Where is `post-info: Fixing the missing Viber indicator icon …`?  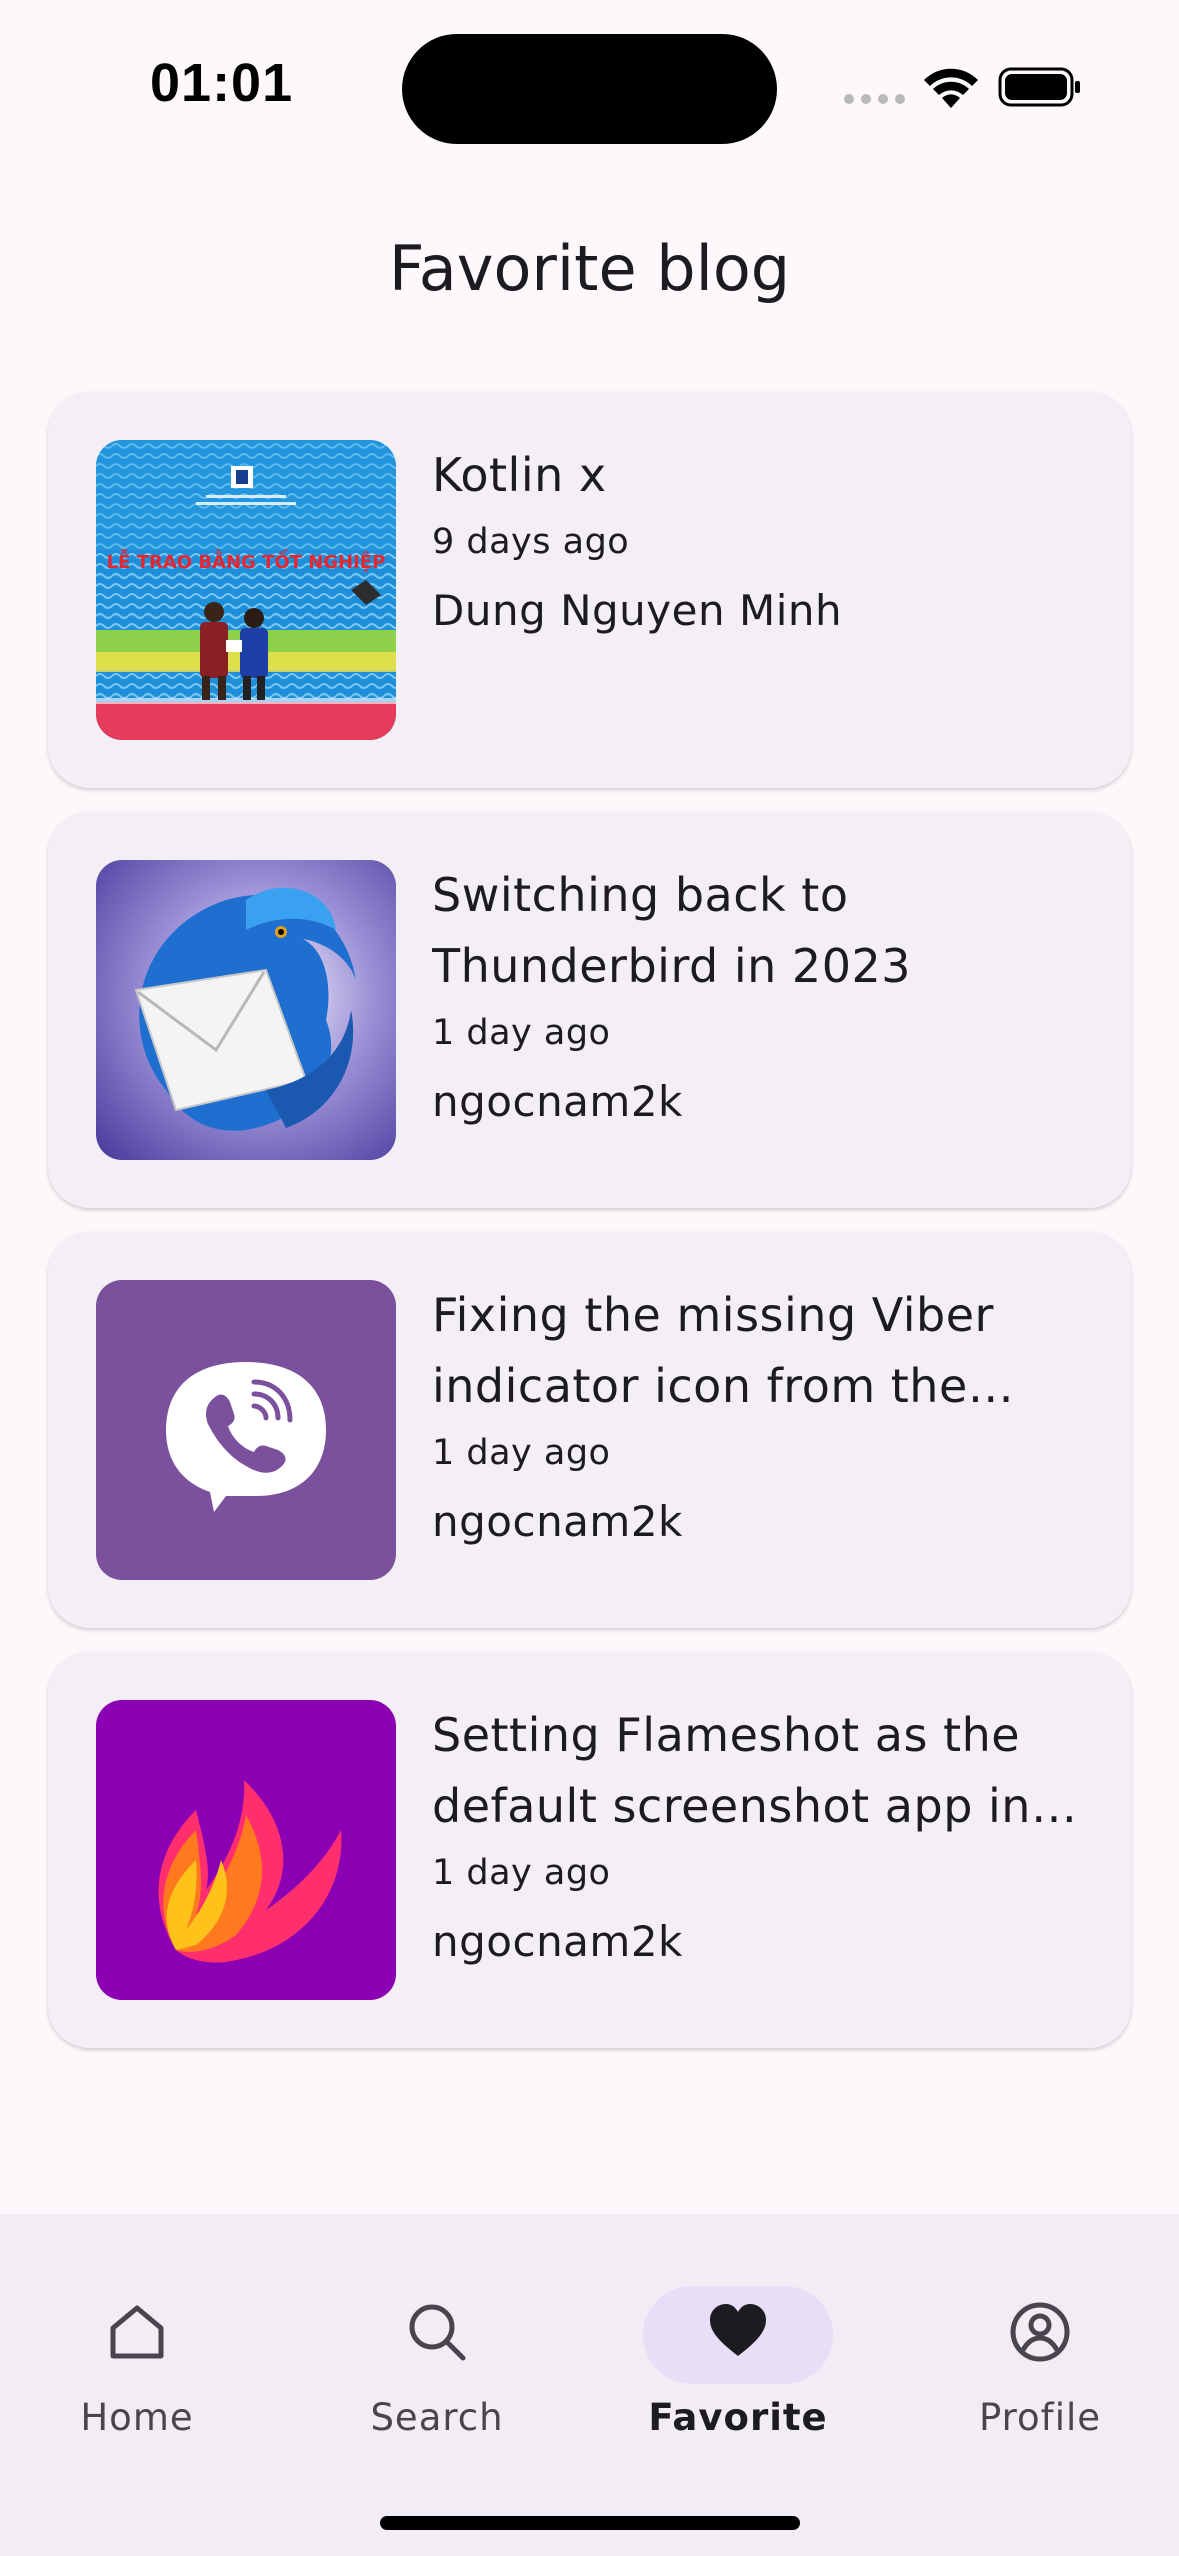 post-info: Fixing the missing Viber indicator icon … is located at coordinates (782, 1416).